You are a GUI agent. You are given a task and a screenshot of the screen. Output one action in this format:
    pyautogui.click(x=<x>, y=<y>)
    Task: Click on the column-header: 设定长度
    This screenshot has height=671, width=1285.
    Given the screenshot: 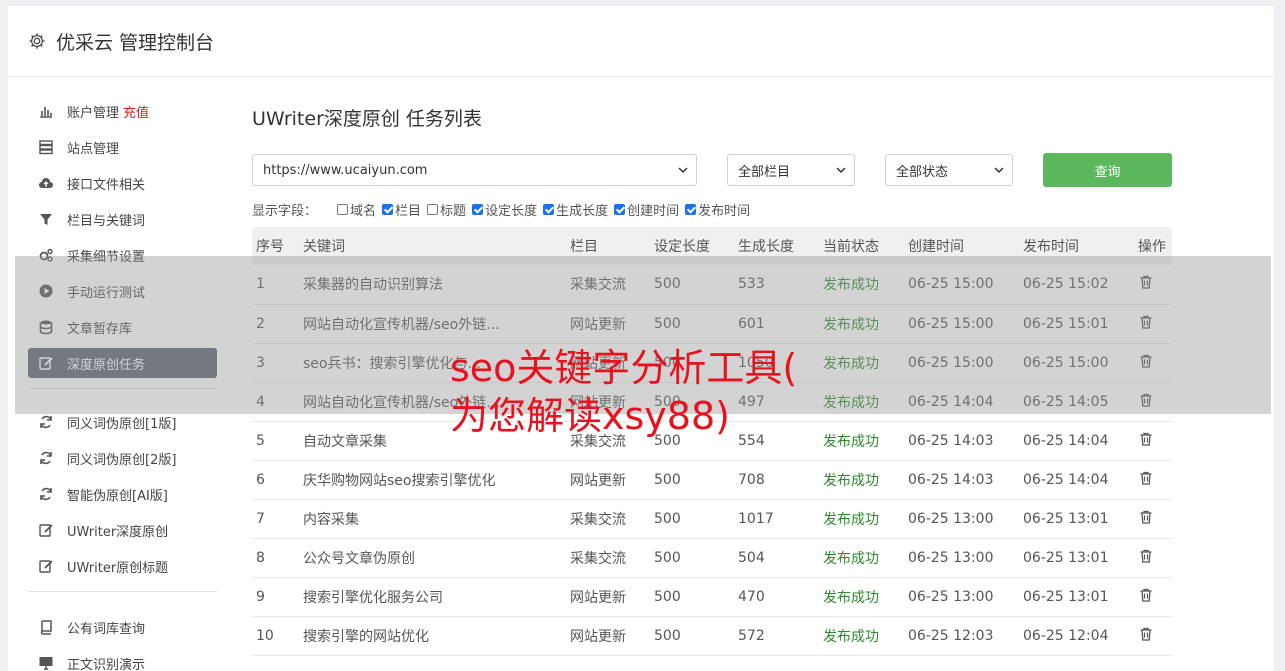 What is the action you would take?
    pyautogui.click(x=682, y=247)
    